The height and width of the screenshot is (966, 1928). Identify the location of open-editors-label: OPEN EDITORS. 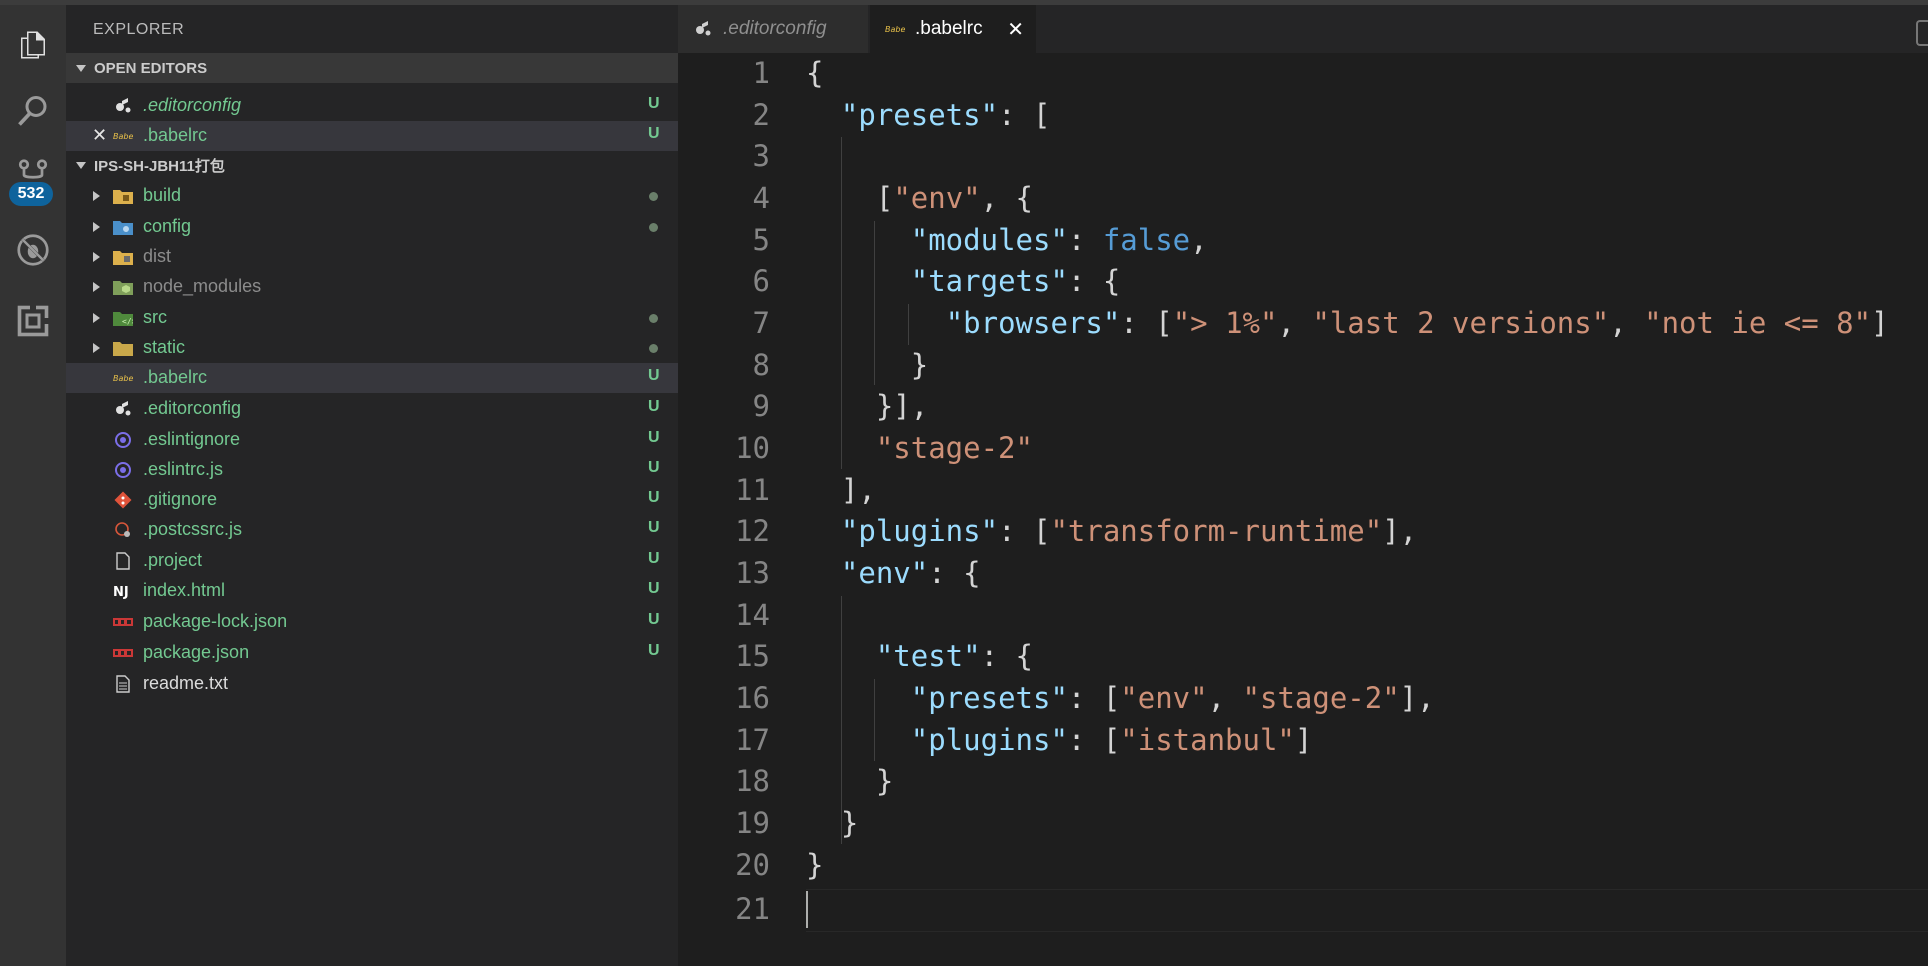
(151, 68).